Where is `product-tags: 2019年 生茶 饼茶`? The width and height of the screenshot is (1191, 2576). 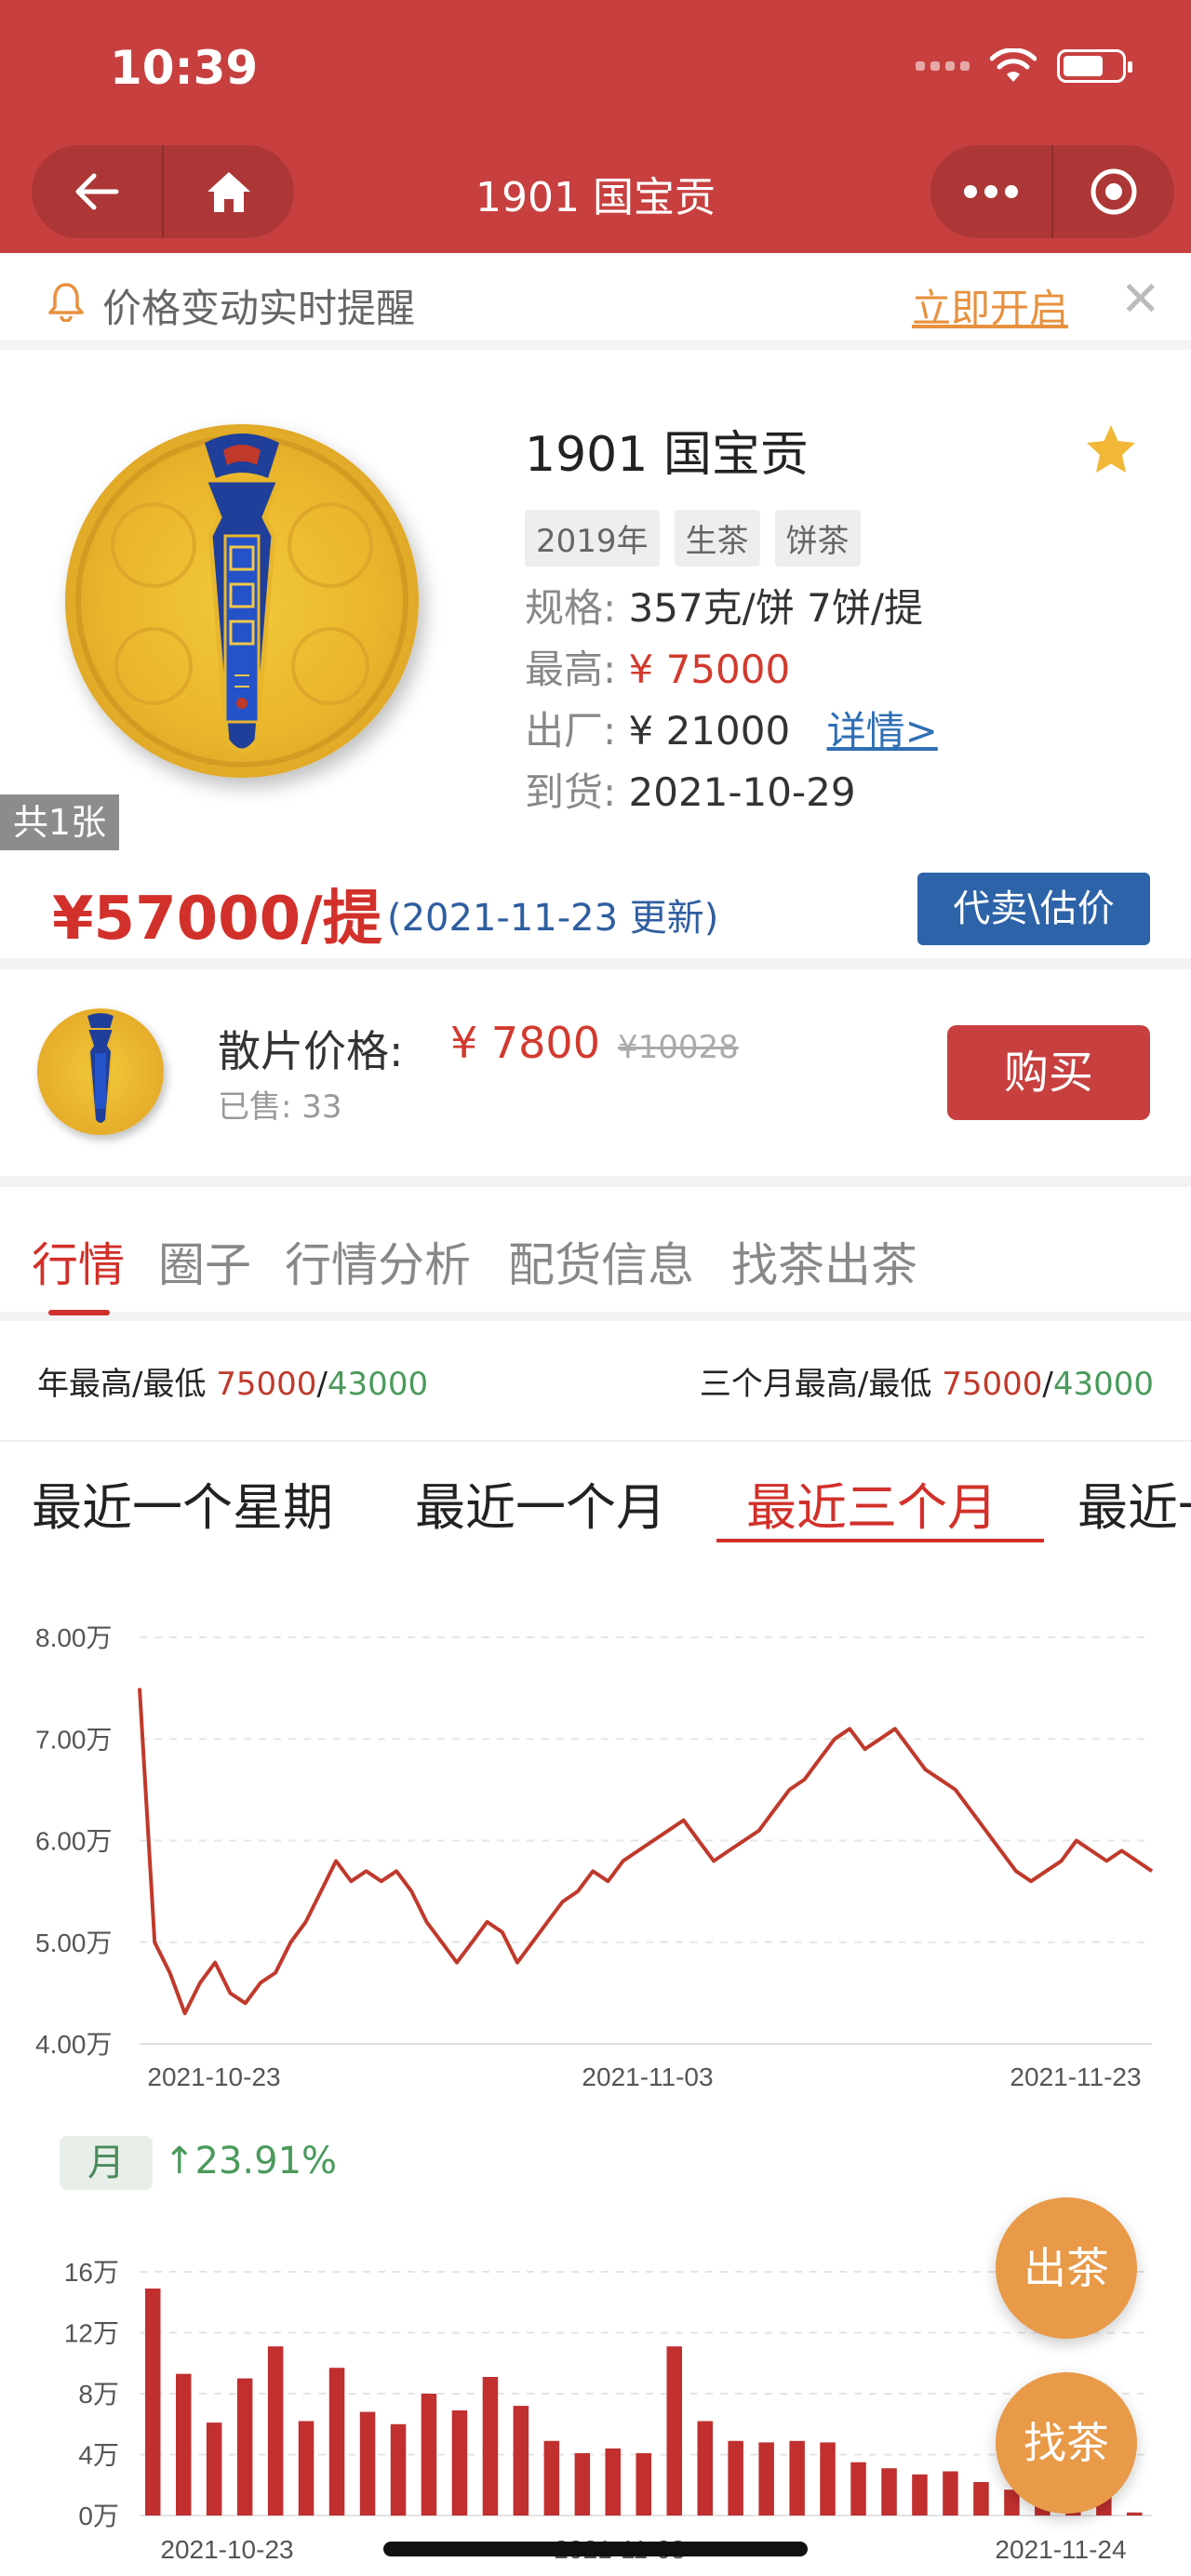
product-tags: 2019年 生茶 饼茶 is located at coordinates (693, 538).